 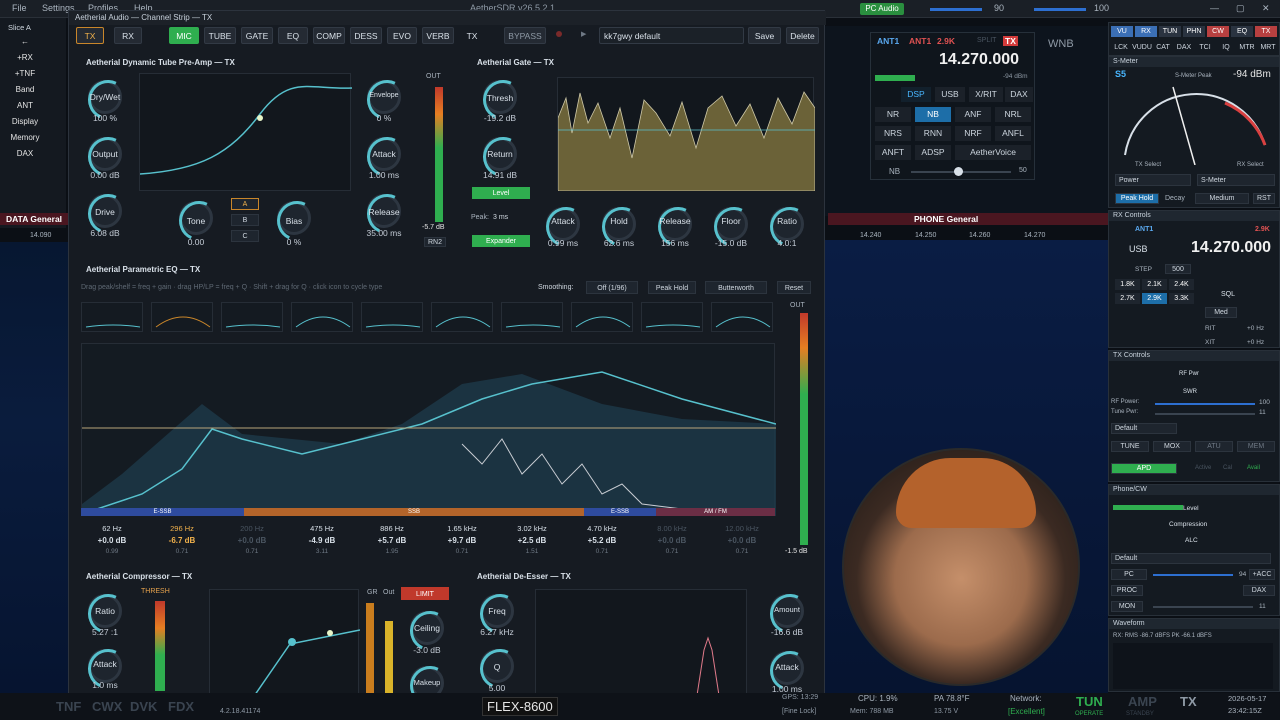 I want to click on rx-usb: USB, so click(x=1138, y=249).